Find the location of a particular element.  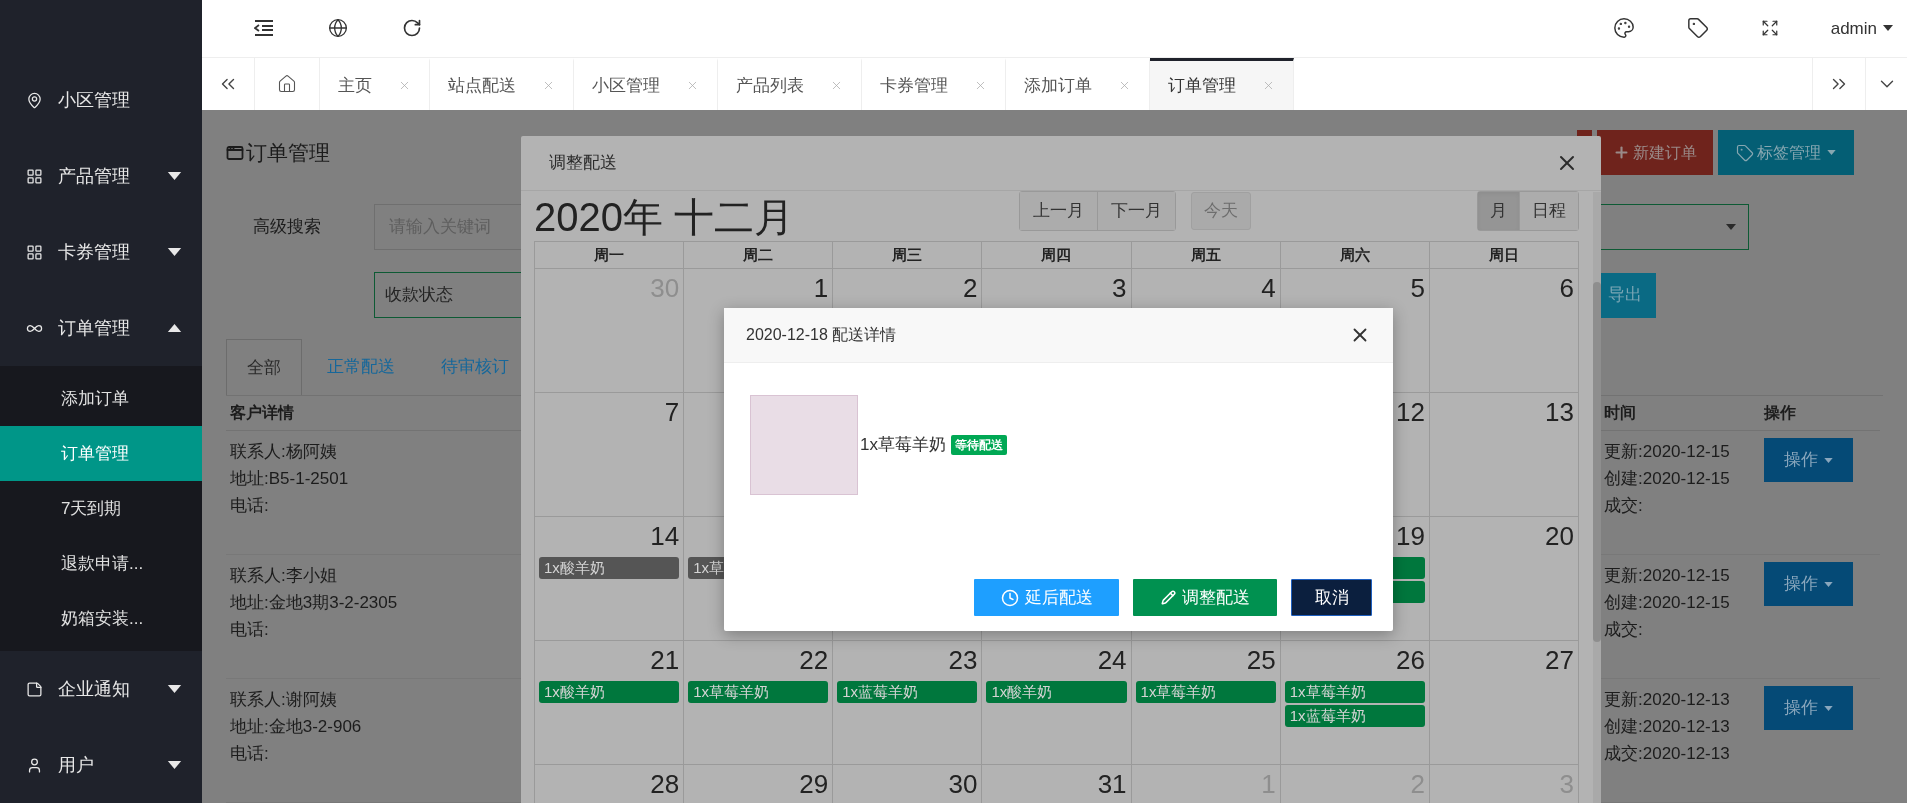

fullscreen-icon is located at coordinates (1769, 28).